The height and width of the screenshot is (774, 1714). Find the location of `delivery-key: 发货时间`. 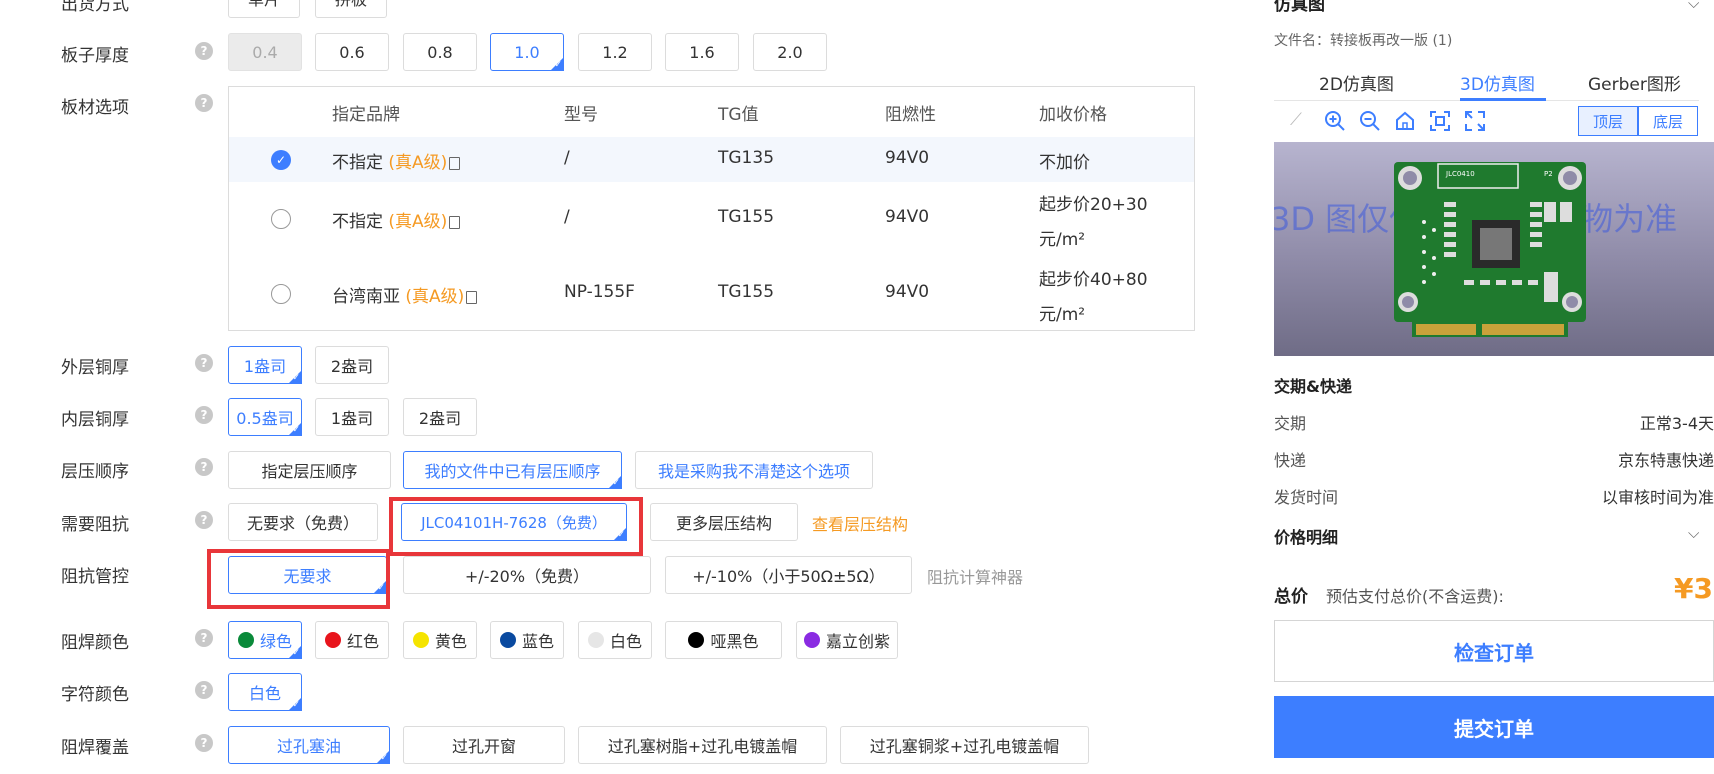

delivery-key: 发货时间 is located at coordinates (1306, 497).